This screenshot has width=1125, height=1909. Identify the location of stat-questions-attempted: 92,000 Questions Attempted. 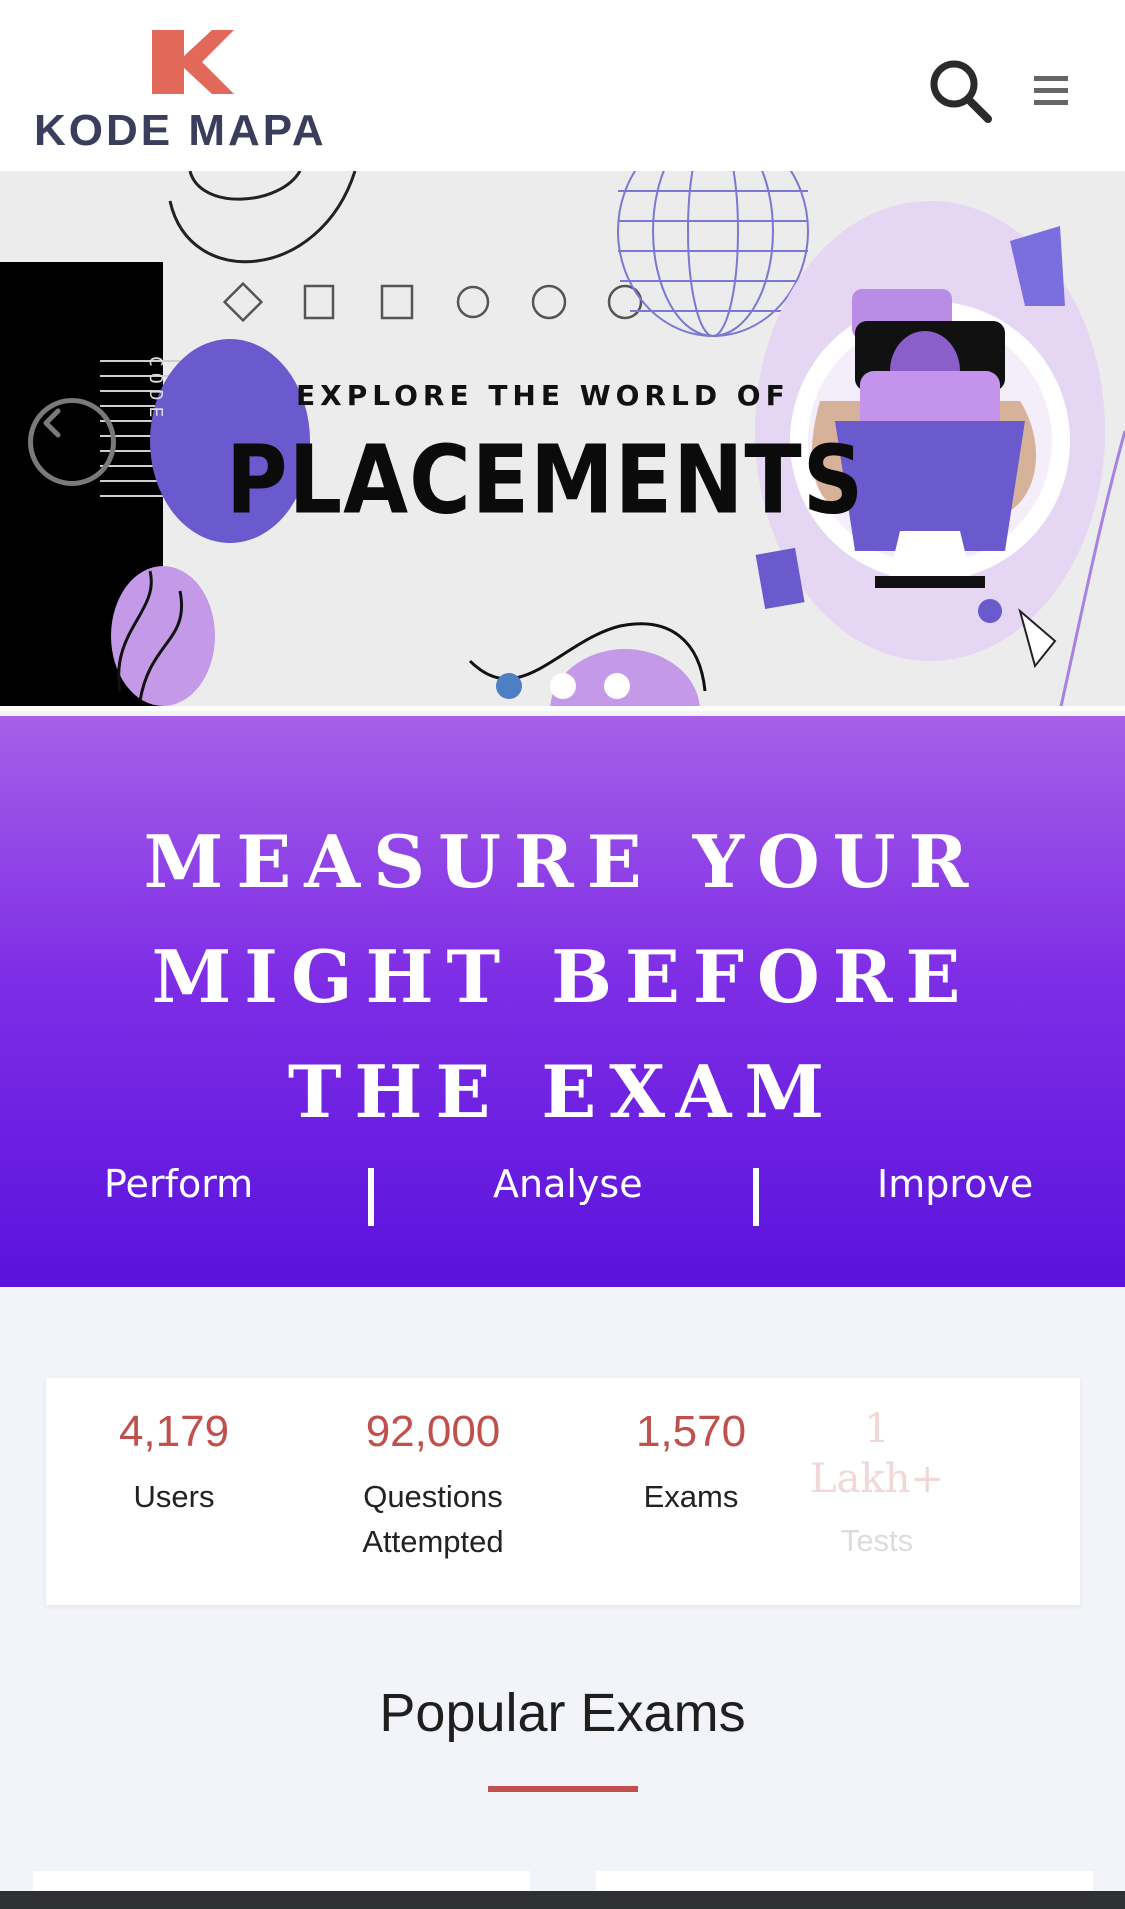
(433, 1484).